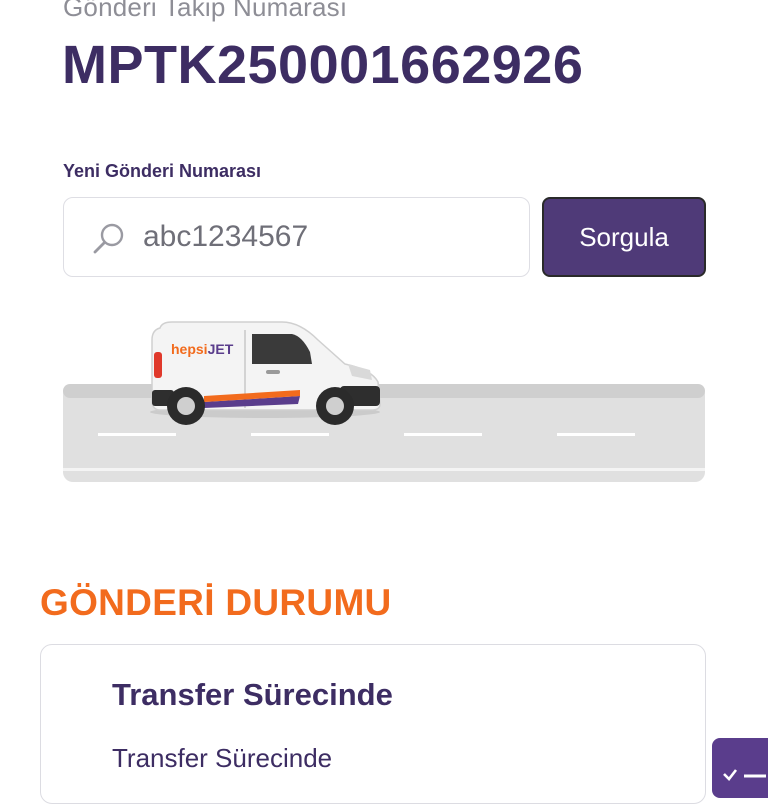 Image resolution: width=768 pixels, height=804 pixels. Describe the element at coordinates (202, 349) in the screenshot. I see `van-logo: hepsiJET` at that location.